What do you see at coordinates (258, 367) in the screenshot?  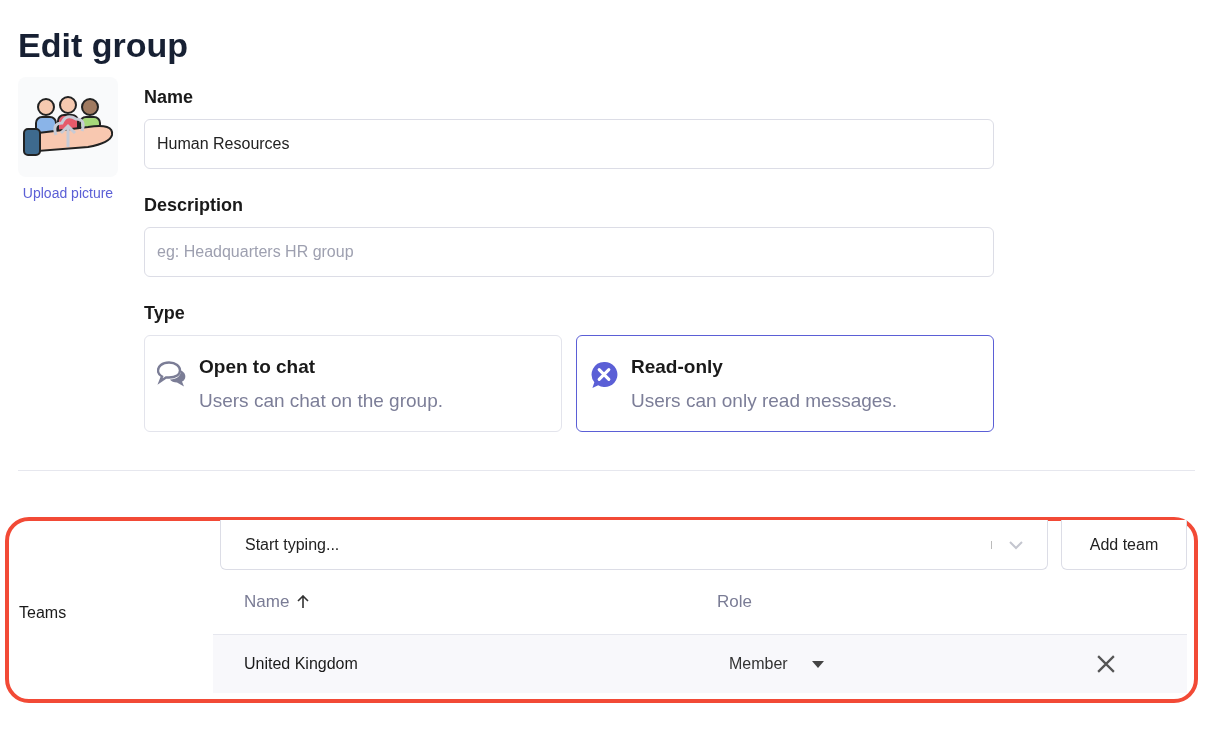 I see `option-title: Open to chat` at bounding box center [258, 367].